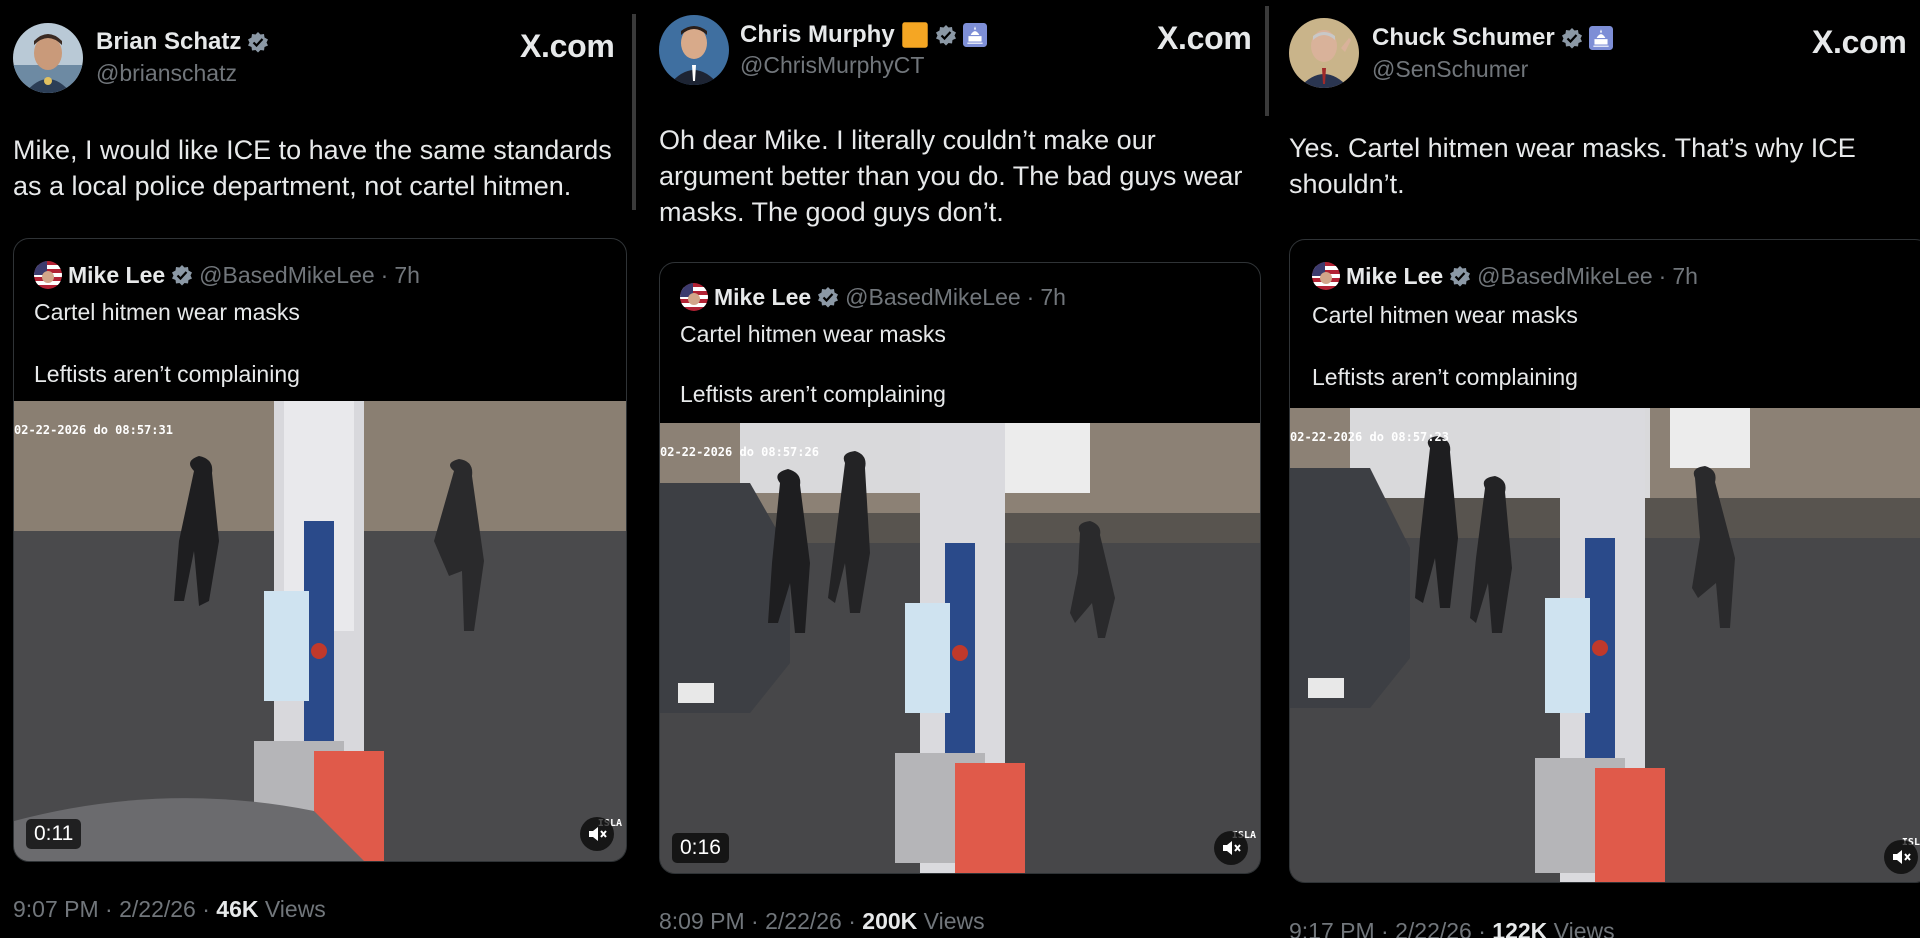  I want to click on video-player: 02-22-2026 do 08:57:26 ISLA 0:16, so click(960, 648).